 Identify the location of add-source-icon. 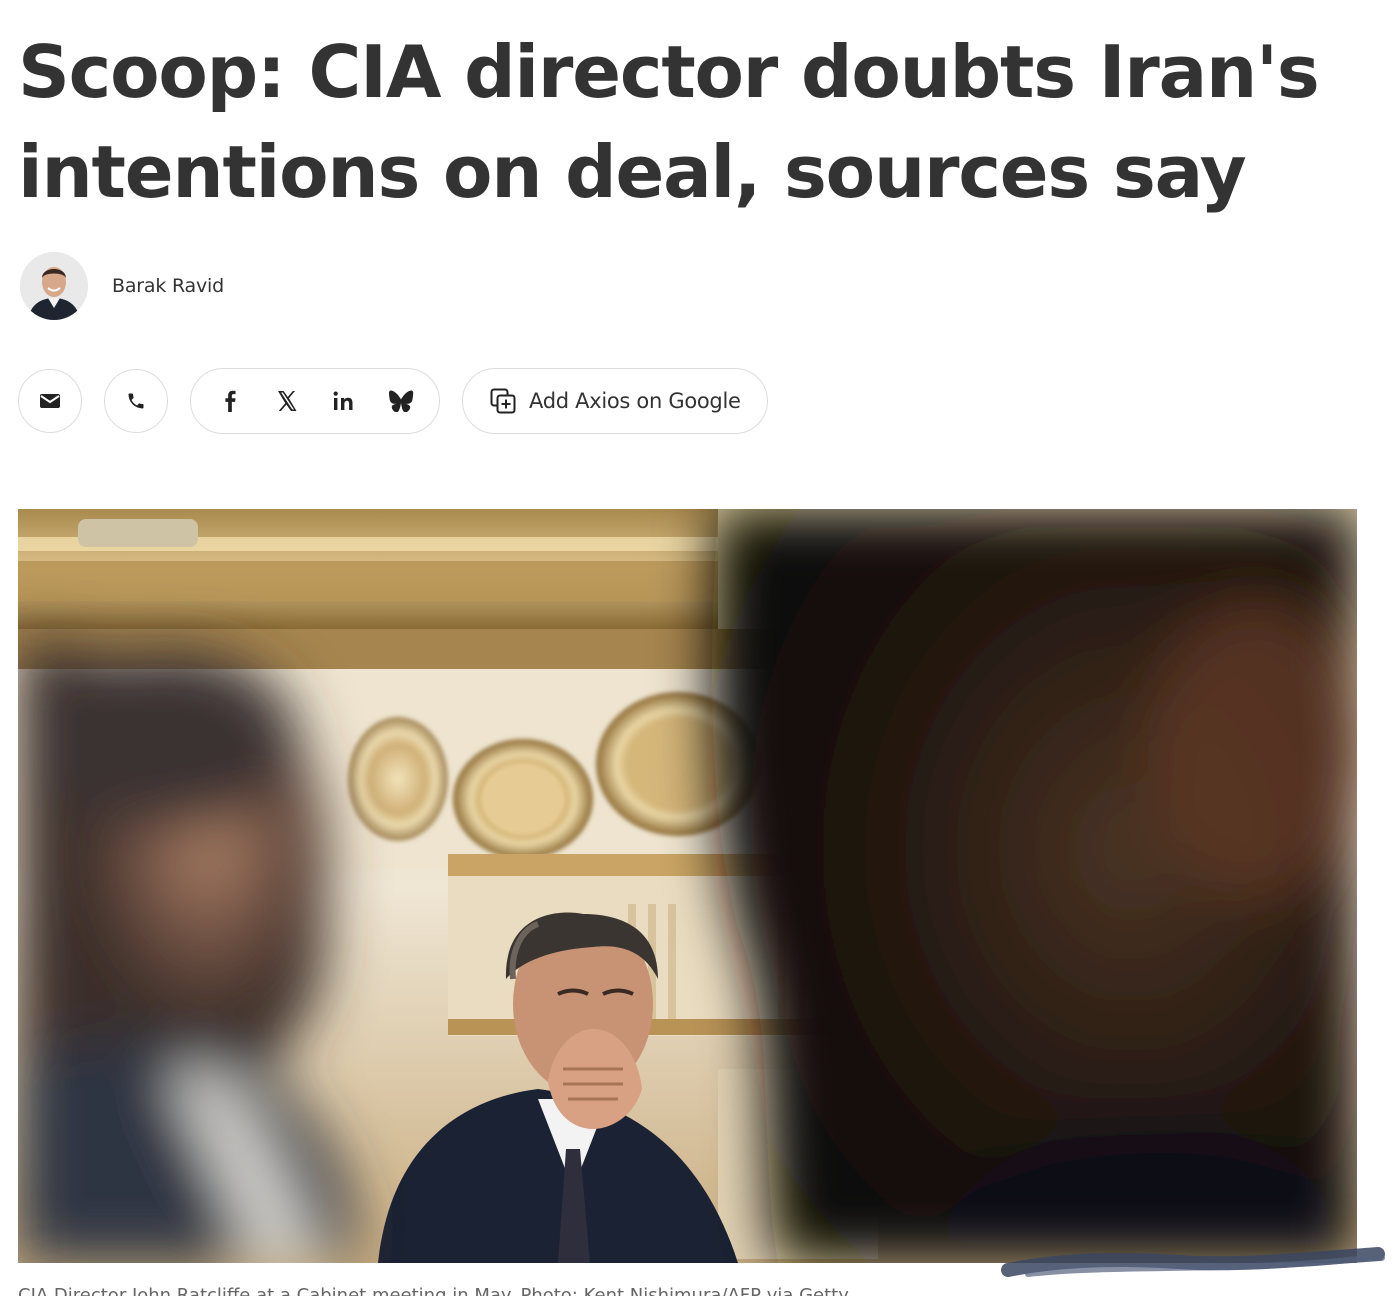
(503, 401).